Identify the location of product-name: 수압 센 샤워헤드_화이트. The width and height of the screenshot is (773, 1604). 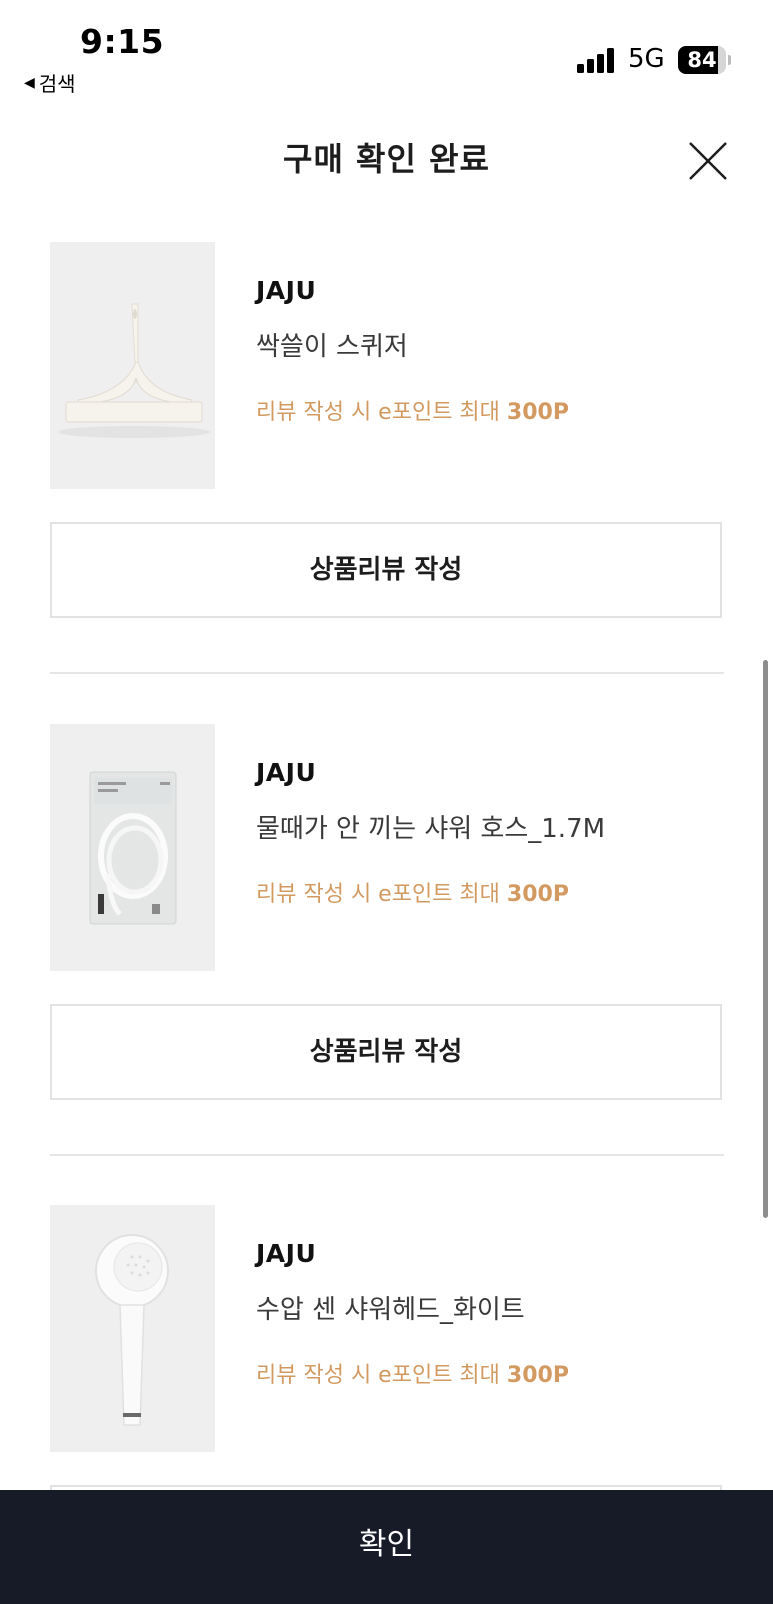
(390, 1307).